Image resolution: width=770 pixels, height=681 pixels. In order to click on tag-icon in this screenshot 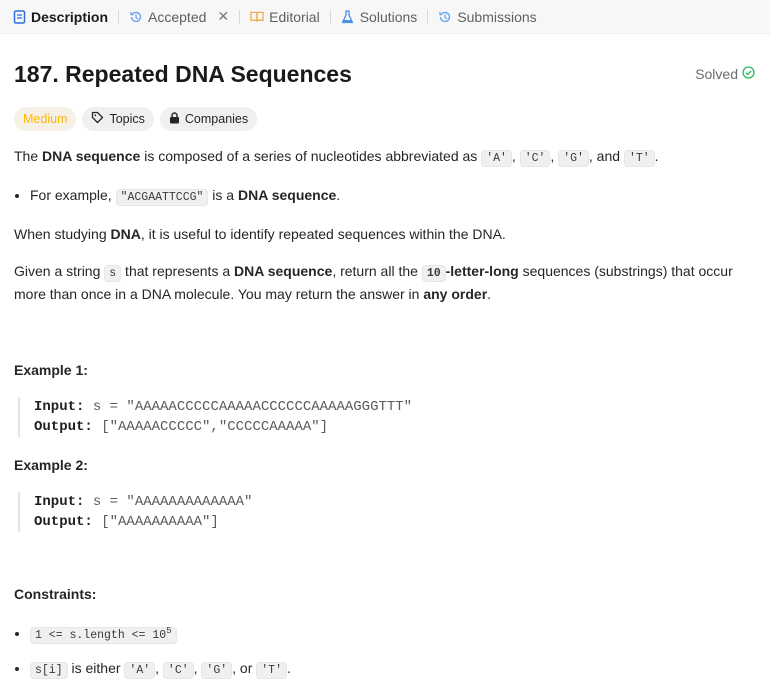, I will do `click(97, 119)`.